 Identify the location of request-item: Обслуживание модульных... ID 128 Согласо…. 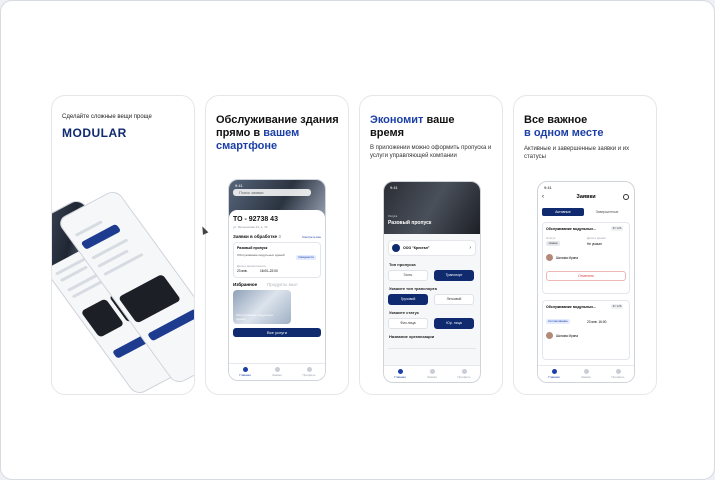
(586, 330).